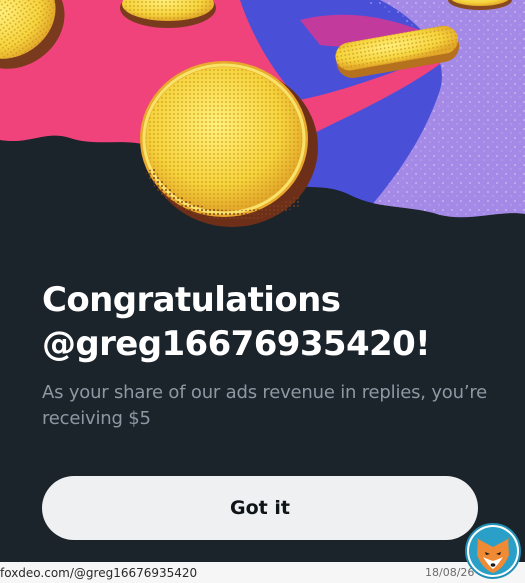 This screenshot has height=583, width=525. What do you see at coordinates (272, 322) in the screenshot?
I see `congratulations-title: Congratulations @greg16676935420!` at bounding box center [272, 322].